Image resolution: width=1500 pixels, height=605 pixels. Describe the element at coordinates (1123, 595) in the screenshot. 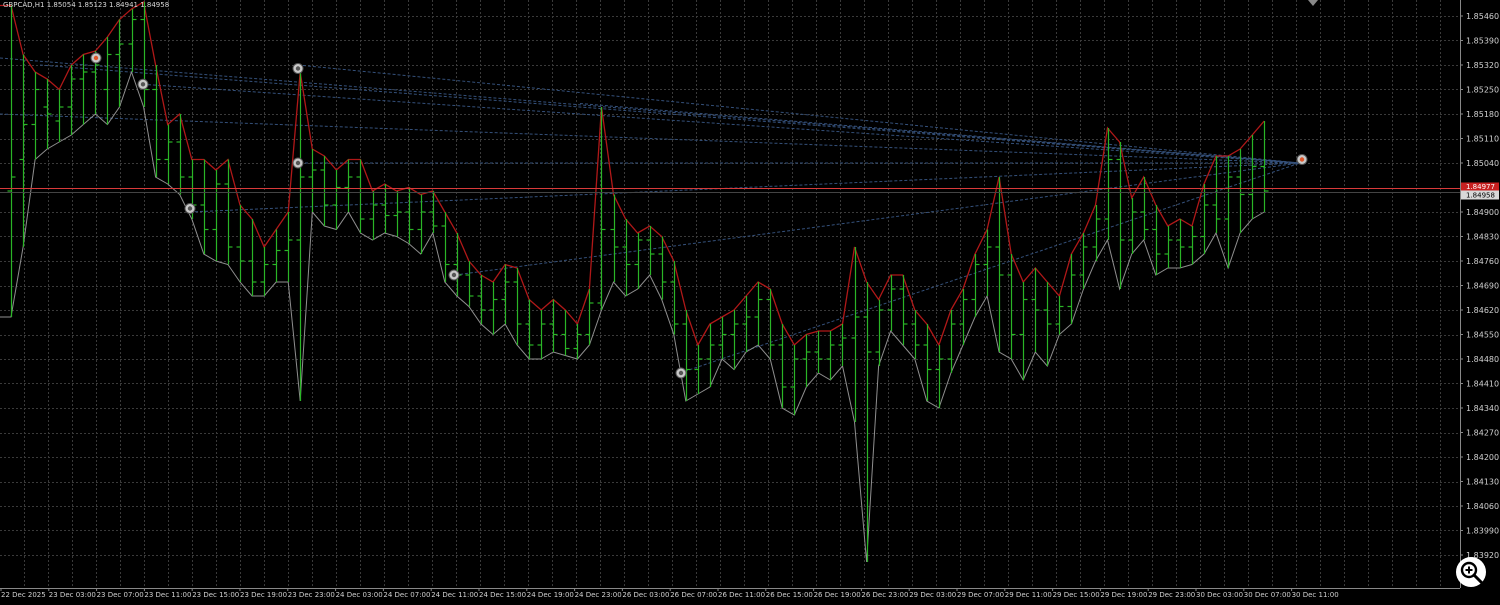

I see `time-label: 29 Dec 19:00` at that location.